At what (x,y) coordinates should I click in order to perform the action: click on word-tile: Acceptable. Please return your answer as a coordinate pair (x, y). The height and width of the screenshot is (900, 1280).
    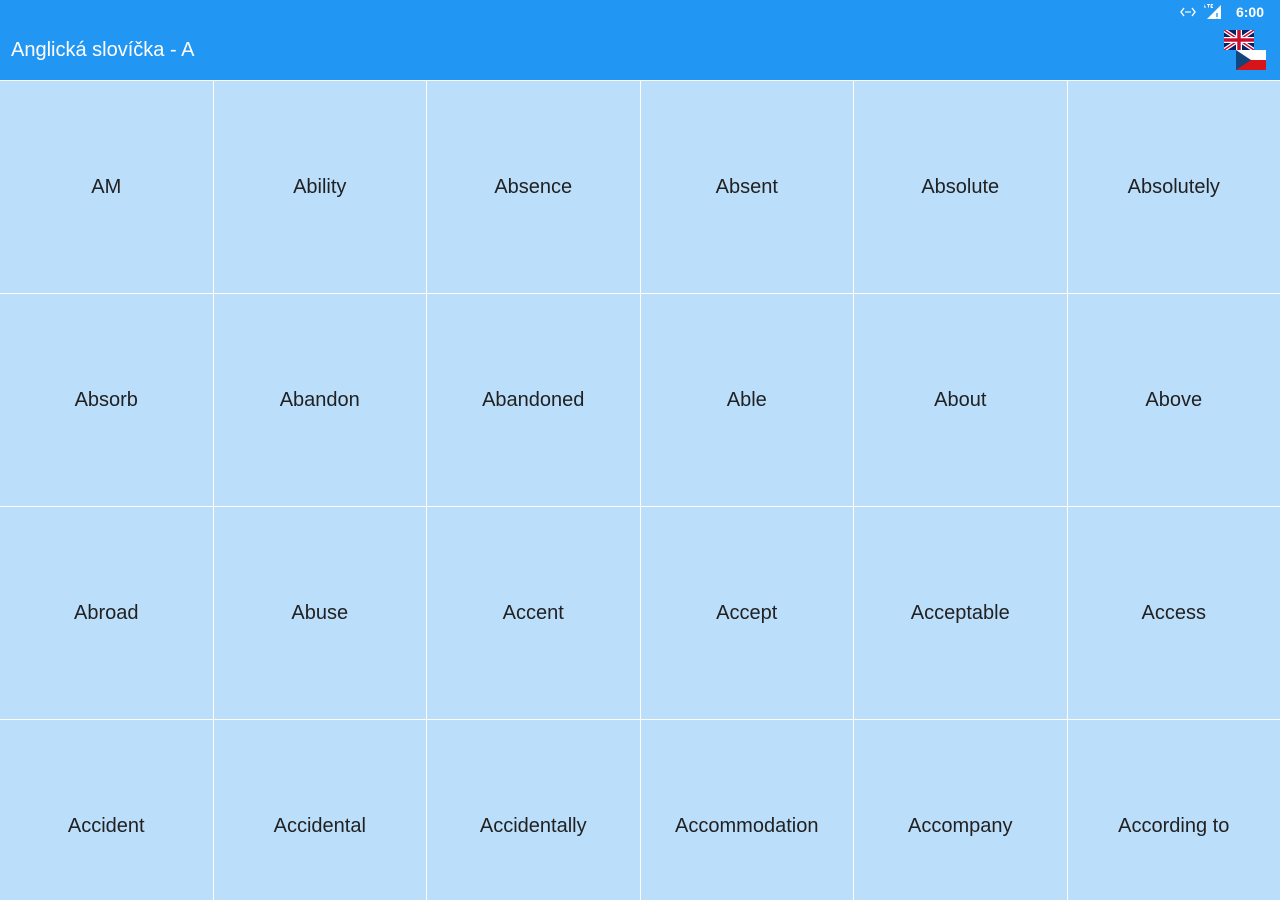
    Looking at the image, I should click on (960, 613).